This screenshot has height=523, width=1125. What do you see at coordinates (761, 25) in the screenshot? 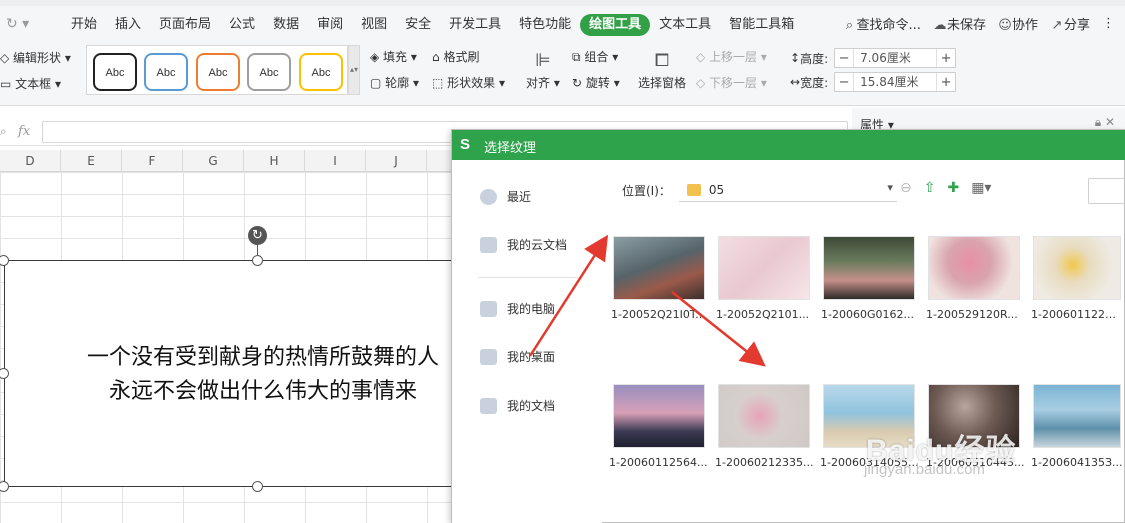
I see `tab-smart-toolbox: 智能工具箱` at bounding box center [761, 25].